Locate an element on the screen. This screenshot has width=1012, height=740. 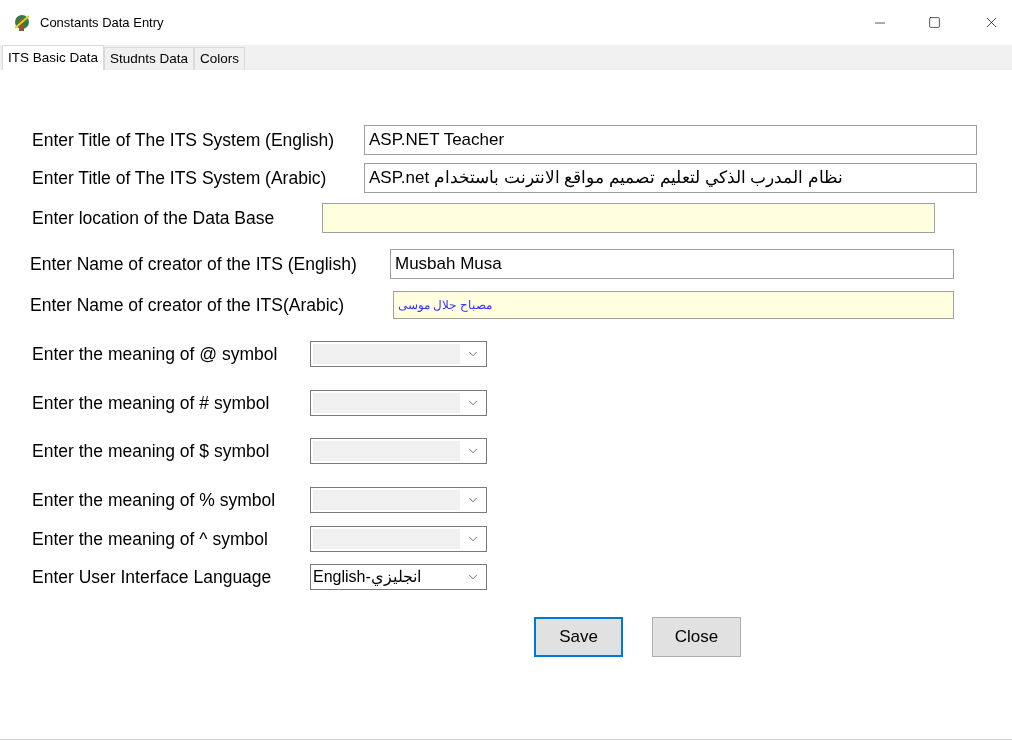
tab: ITS Basic Data is located at coordinates (53, 57).